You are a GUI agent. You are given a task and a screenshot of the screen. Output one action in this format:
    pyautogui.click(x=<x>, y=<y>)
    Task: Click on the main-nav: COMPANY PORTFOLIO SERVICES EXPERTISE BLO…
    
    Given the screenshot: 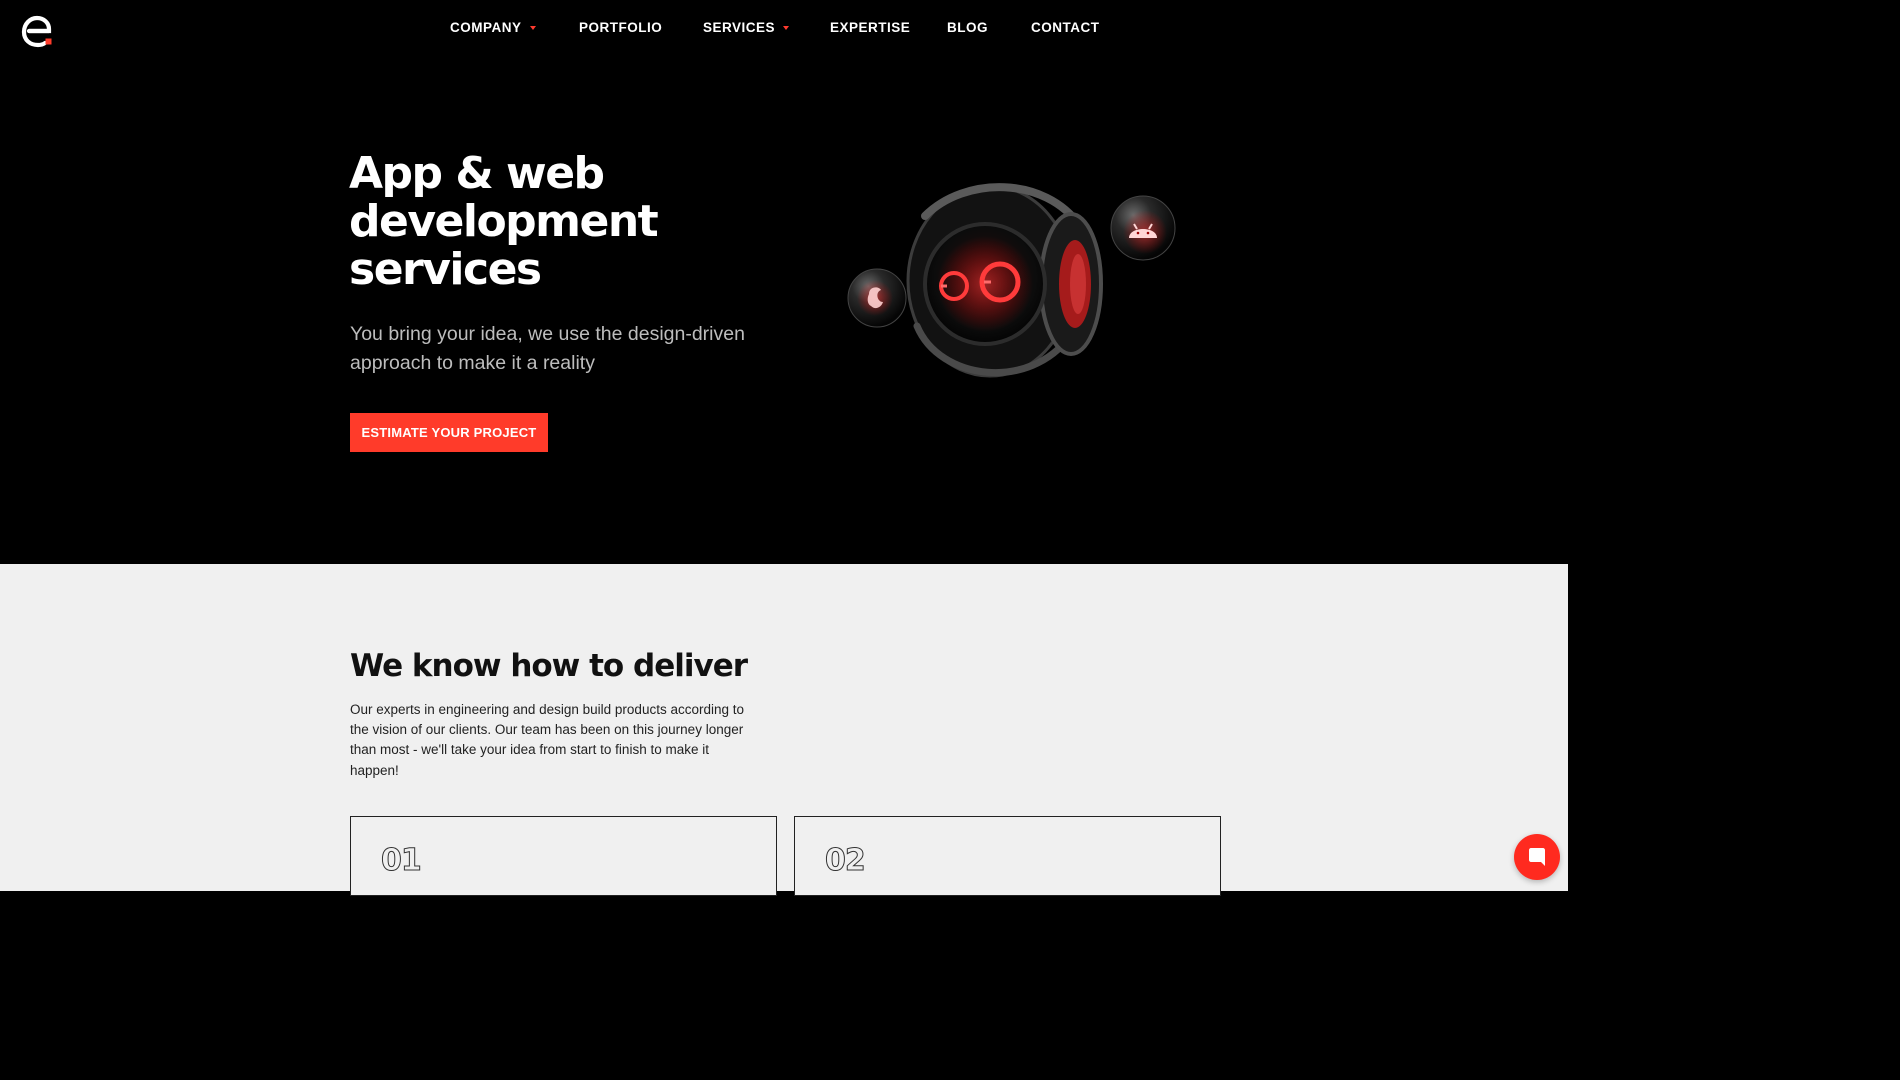 What is the action you would take?
    pyautogui.click(x=775, y=27)
    